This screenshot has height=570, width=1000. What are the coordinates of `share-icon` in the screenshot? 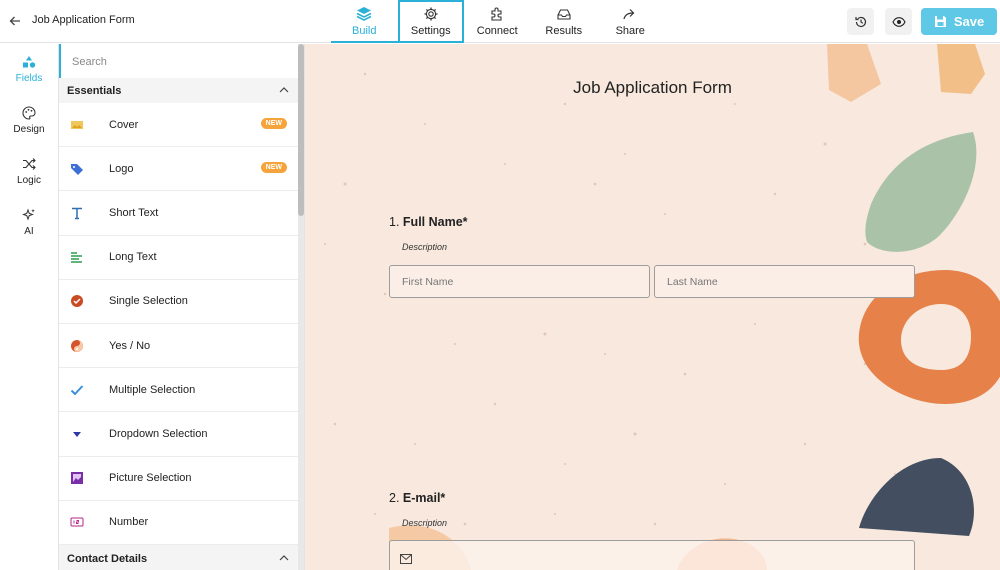 It's located at (629, 14).